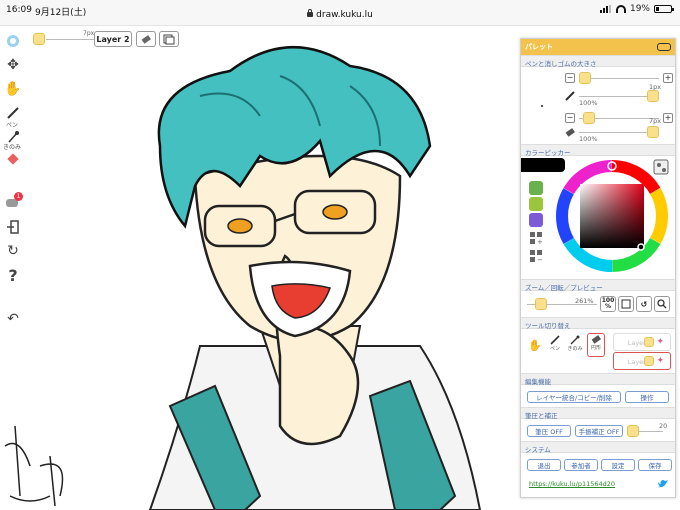 This screenshot has height=510, width=680. What do you see at coordinates (575, 349) in the screenshot?
I see `smudge-tool-label: きのみ` at bounding box center [575, 349].